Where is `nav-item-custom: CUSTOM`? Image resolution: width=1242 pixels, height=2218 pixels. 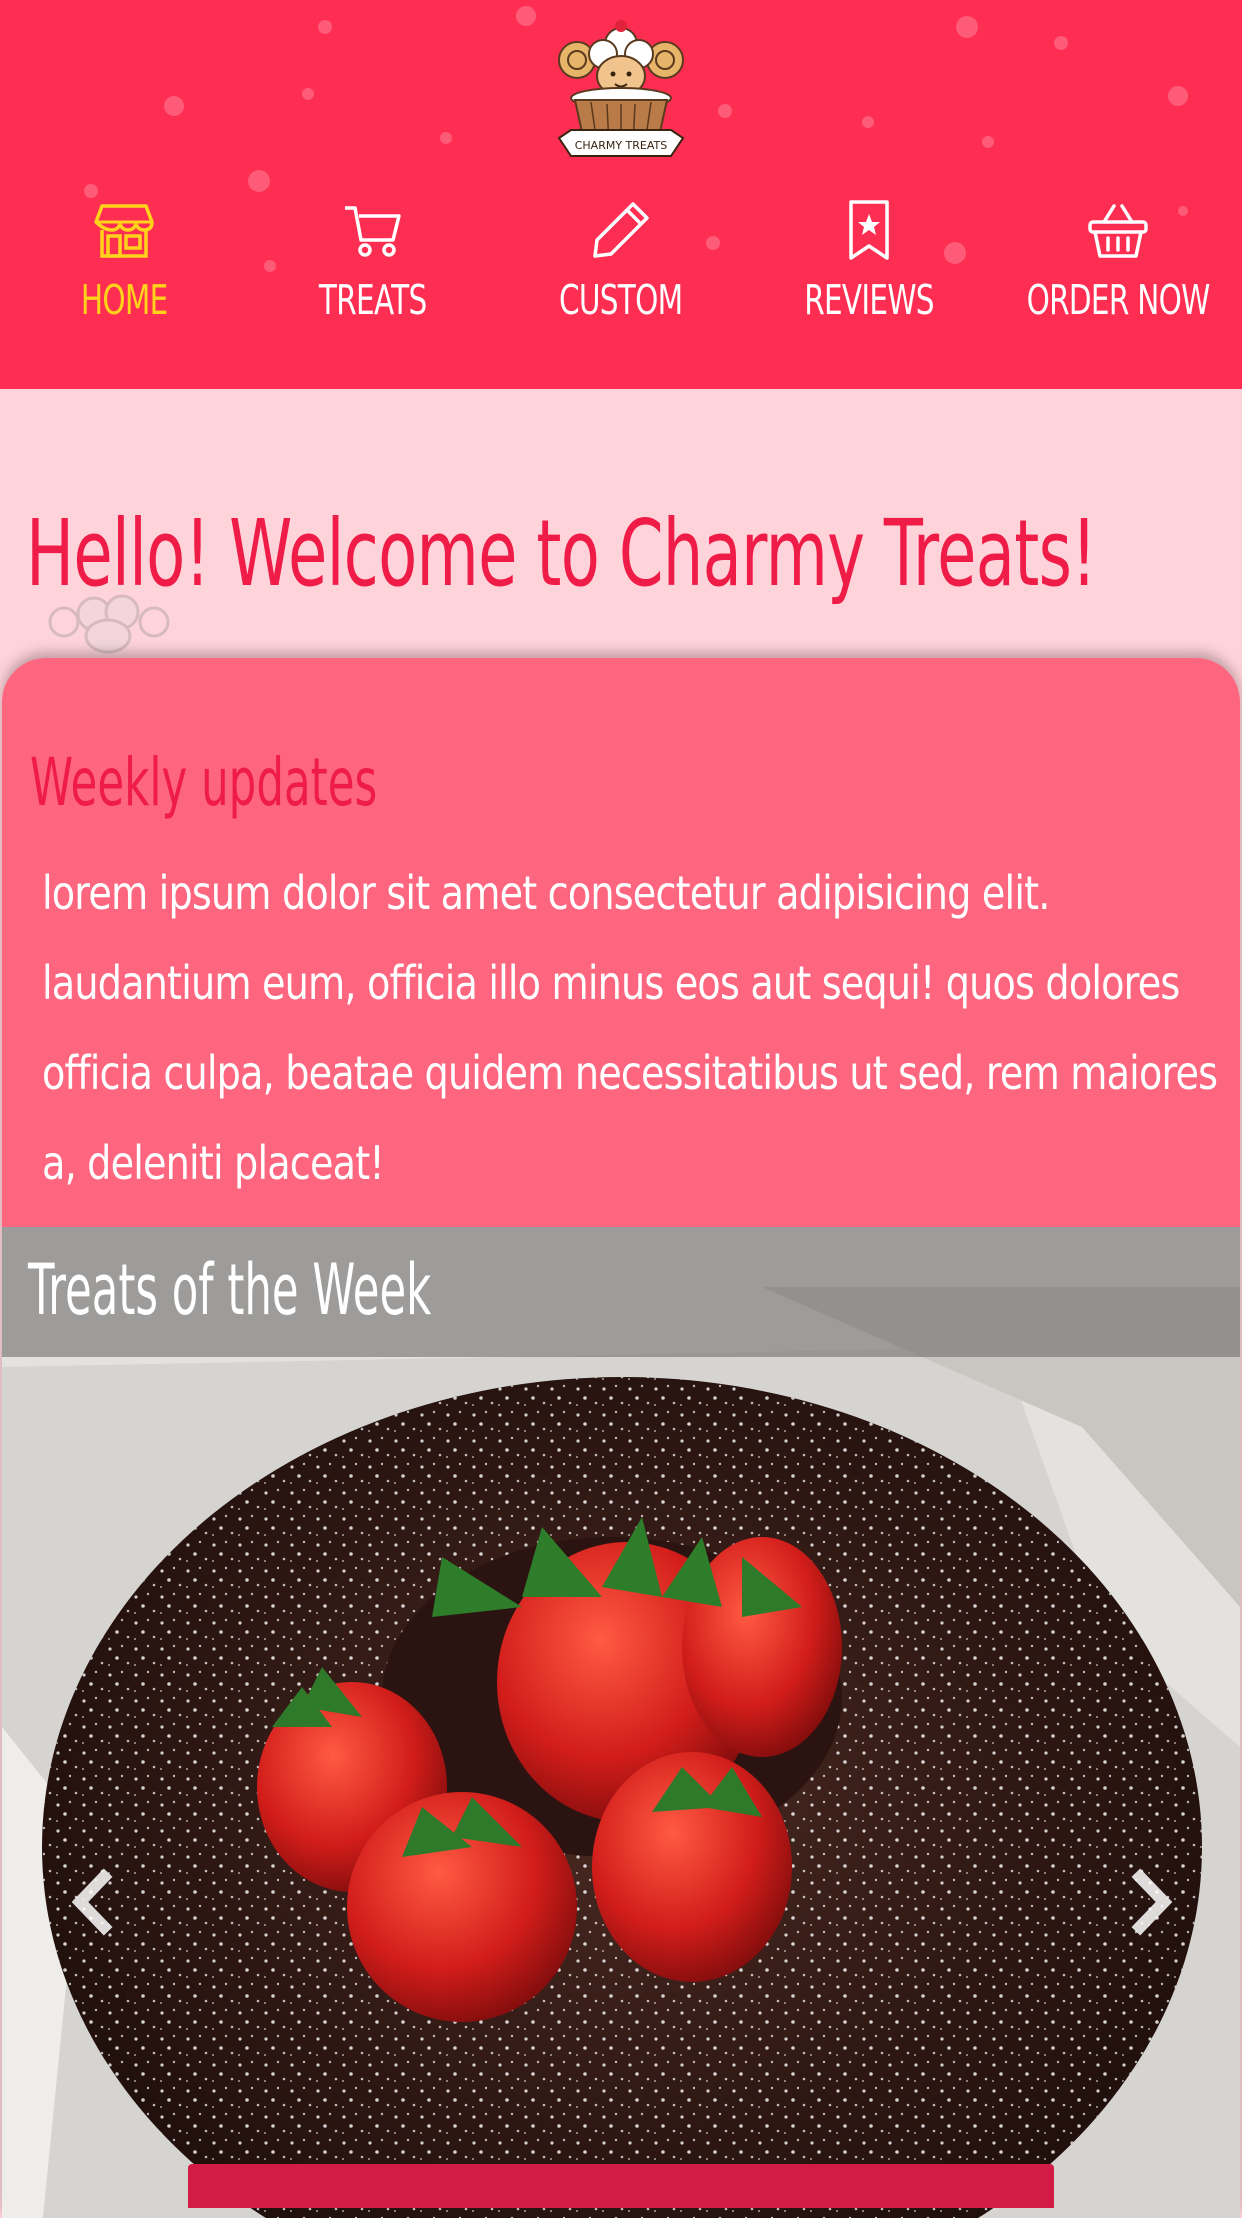 nav-item-custom: CUSTOM is located at coordinates (621, 276).